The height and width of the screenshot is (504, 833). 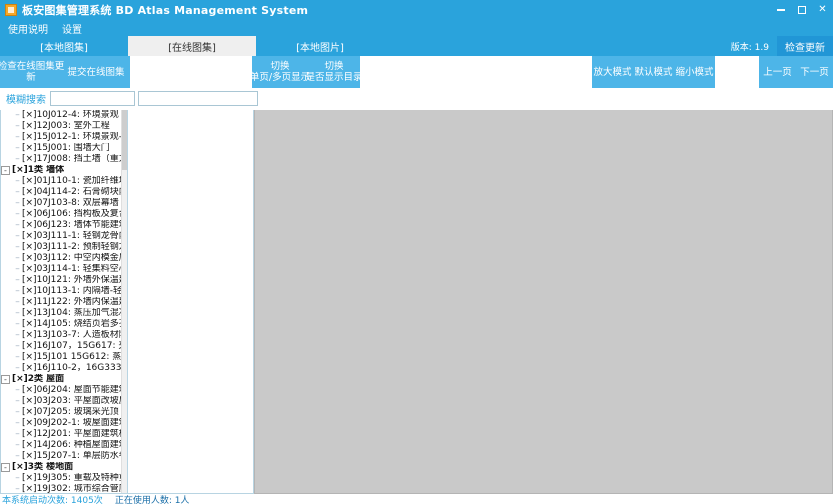 I want to click on tree-leaf-node: – [×]13J103-7: 人造板材隔, so click(x=62, y=335).